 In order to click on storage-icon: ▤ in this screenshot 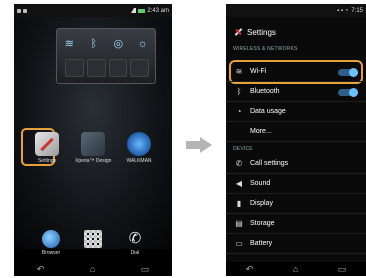, I will do `click(239, 223)`.